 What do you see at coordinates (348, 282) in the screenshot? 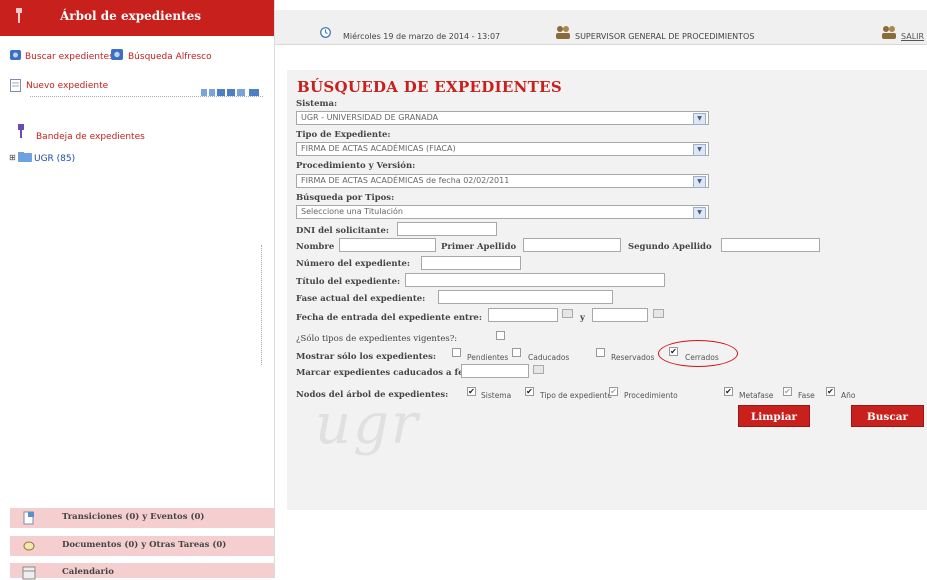
I see `titulo-label: Título del expediente:` at bounding box center [348, 282].